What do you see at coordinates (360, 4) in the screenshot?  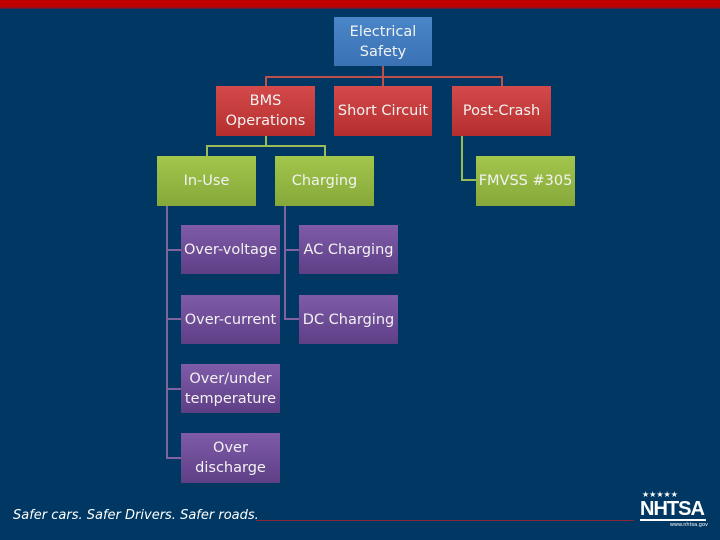 I see `top-accent-bar` at bounding box center [360, 4].